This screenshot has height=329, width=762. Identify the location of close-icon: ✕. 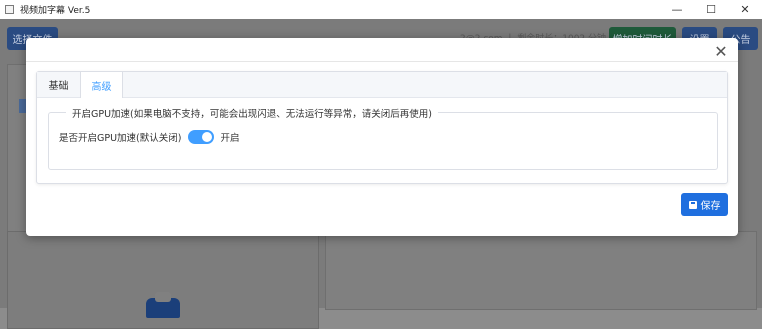
(721, 51).